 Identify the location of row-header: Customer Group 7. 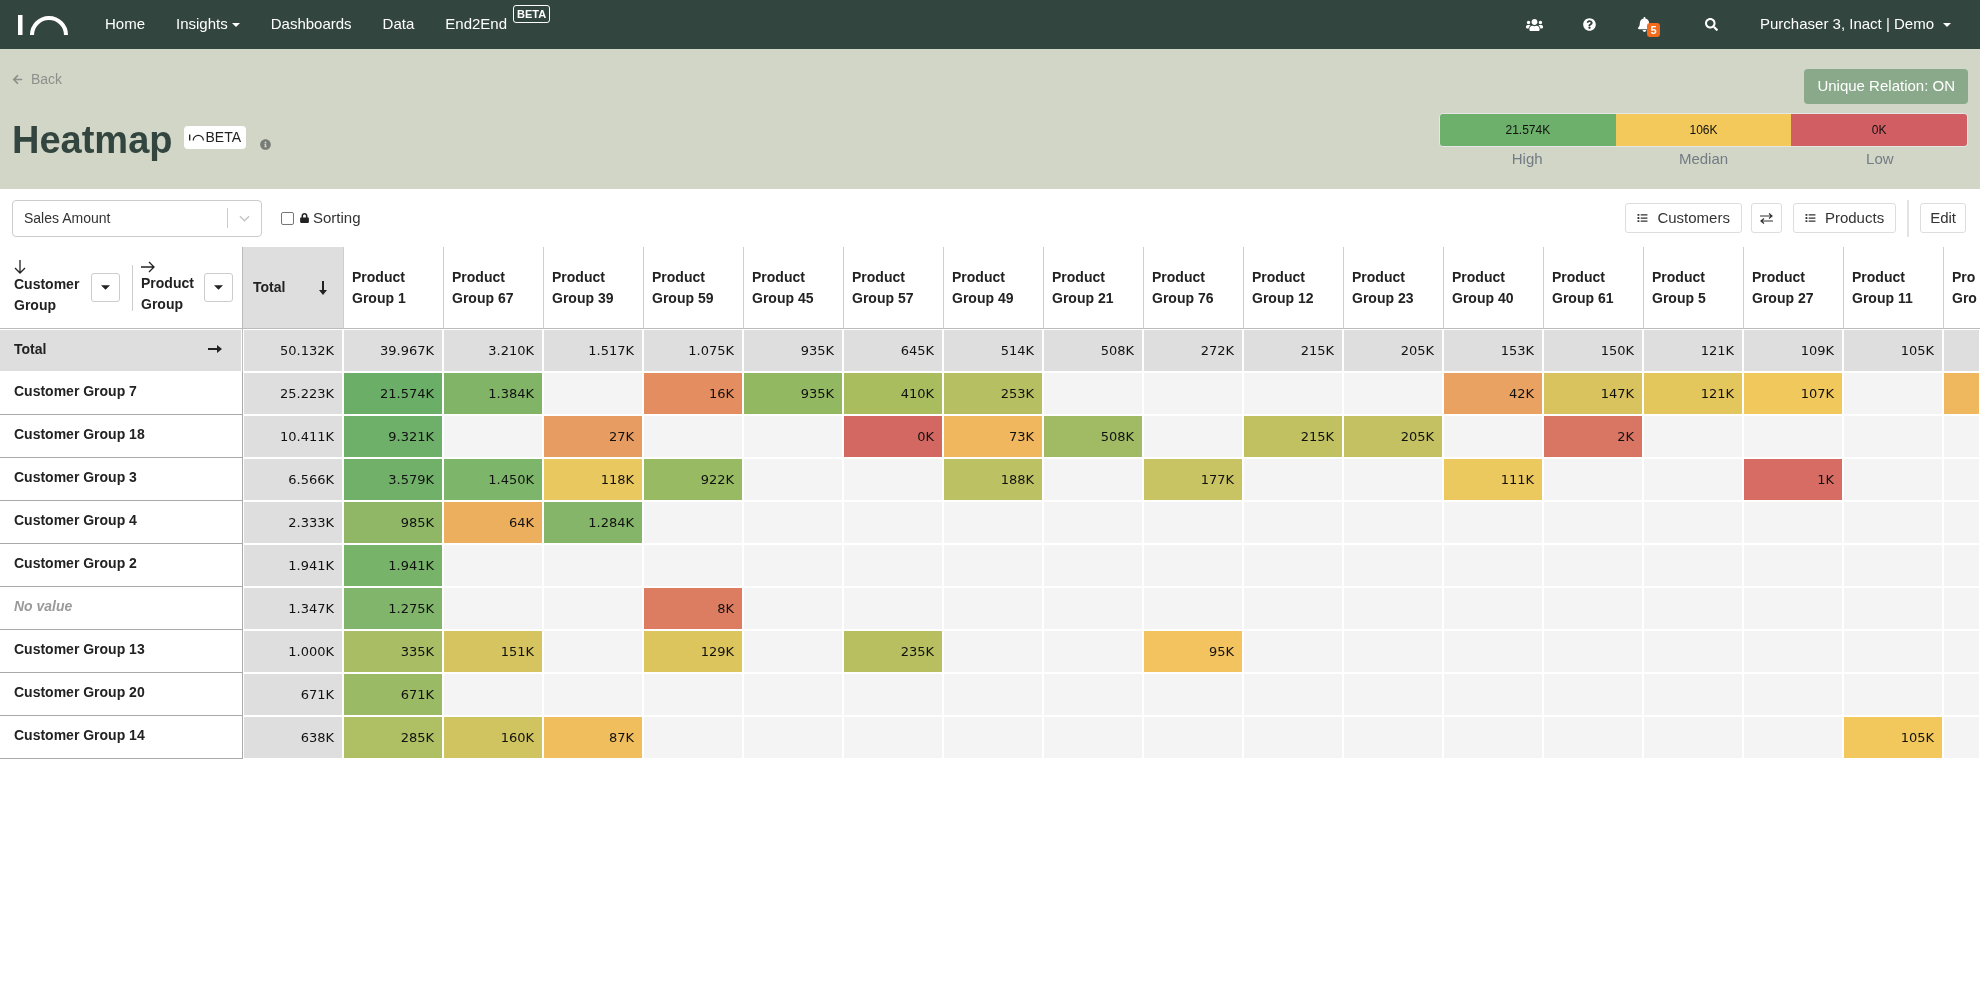
(121, 393).